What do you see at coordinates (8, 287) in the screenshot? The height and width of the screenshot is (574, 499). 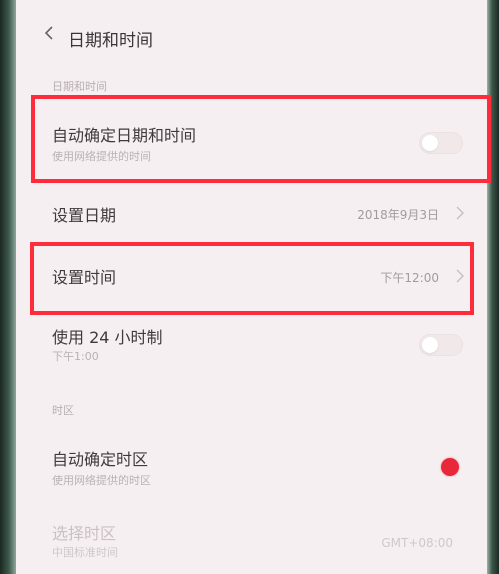 I see `device-bezel-left` at bounding box center [8, 287].